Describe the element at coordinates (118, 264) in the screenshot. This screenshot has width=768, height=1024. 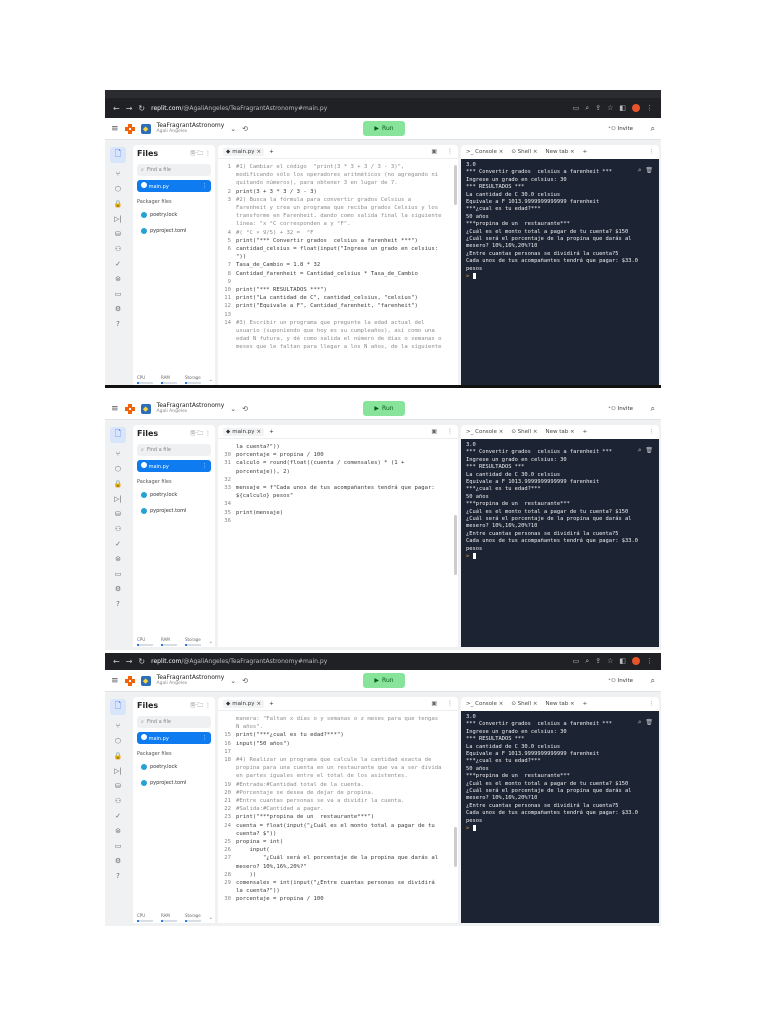
I see `check-icon: ✓` at that location.